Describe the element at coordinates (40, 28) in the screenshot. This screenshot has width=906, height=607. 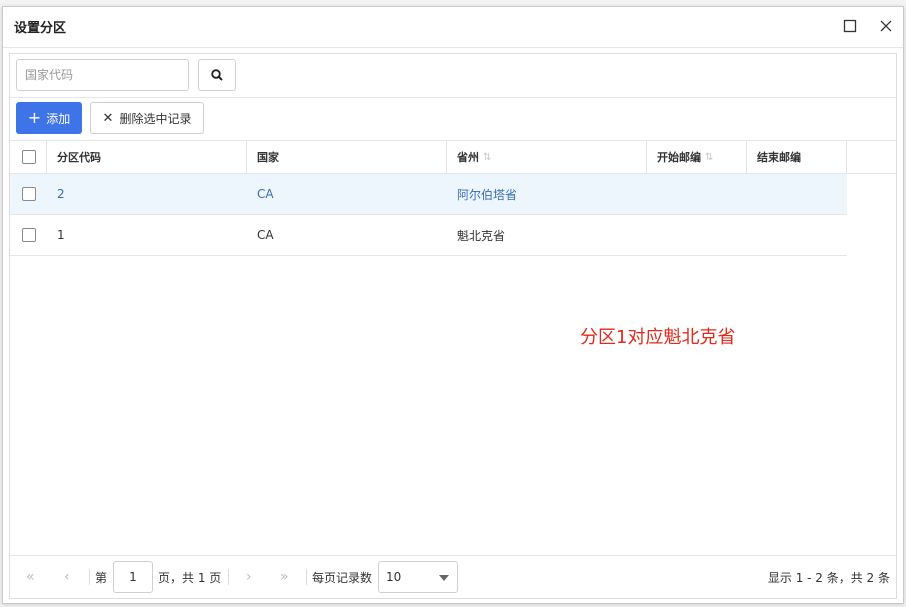
I see `dialog-title: 设置分区` at that location.